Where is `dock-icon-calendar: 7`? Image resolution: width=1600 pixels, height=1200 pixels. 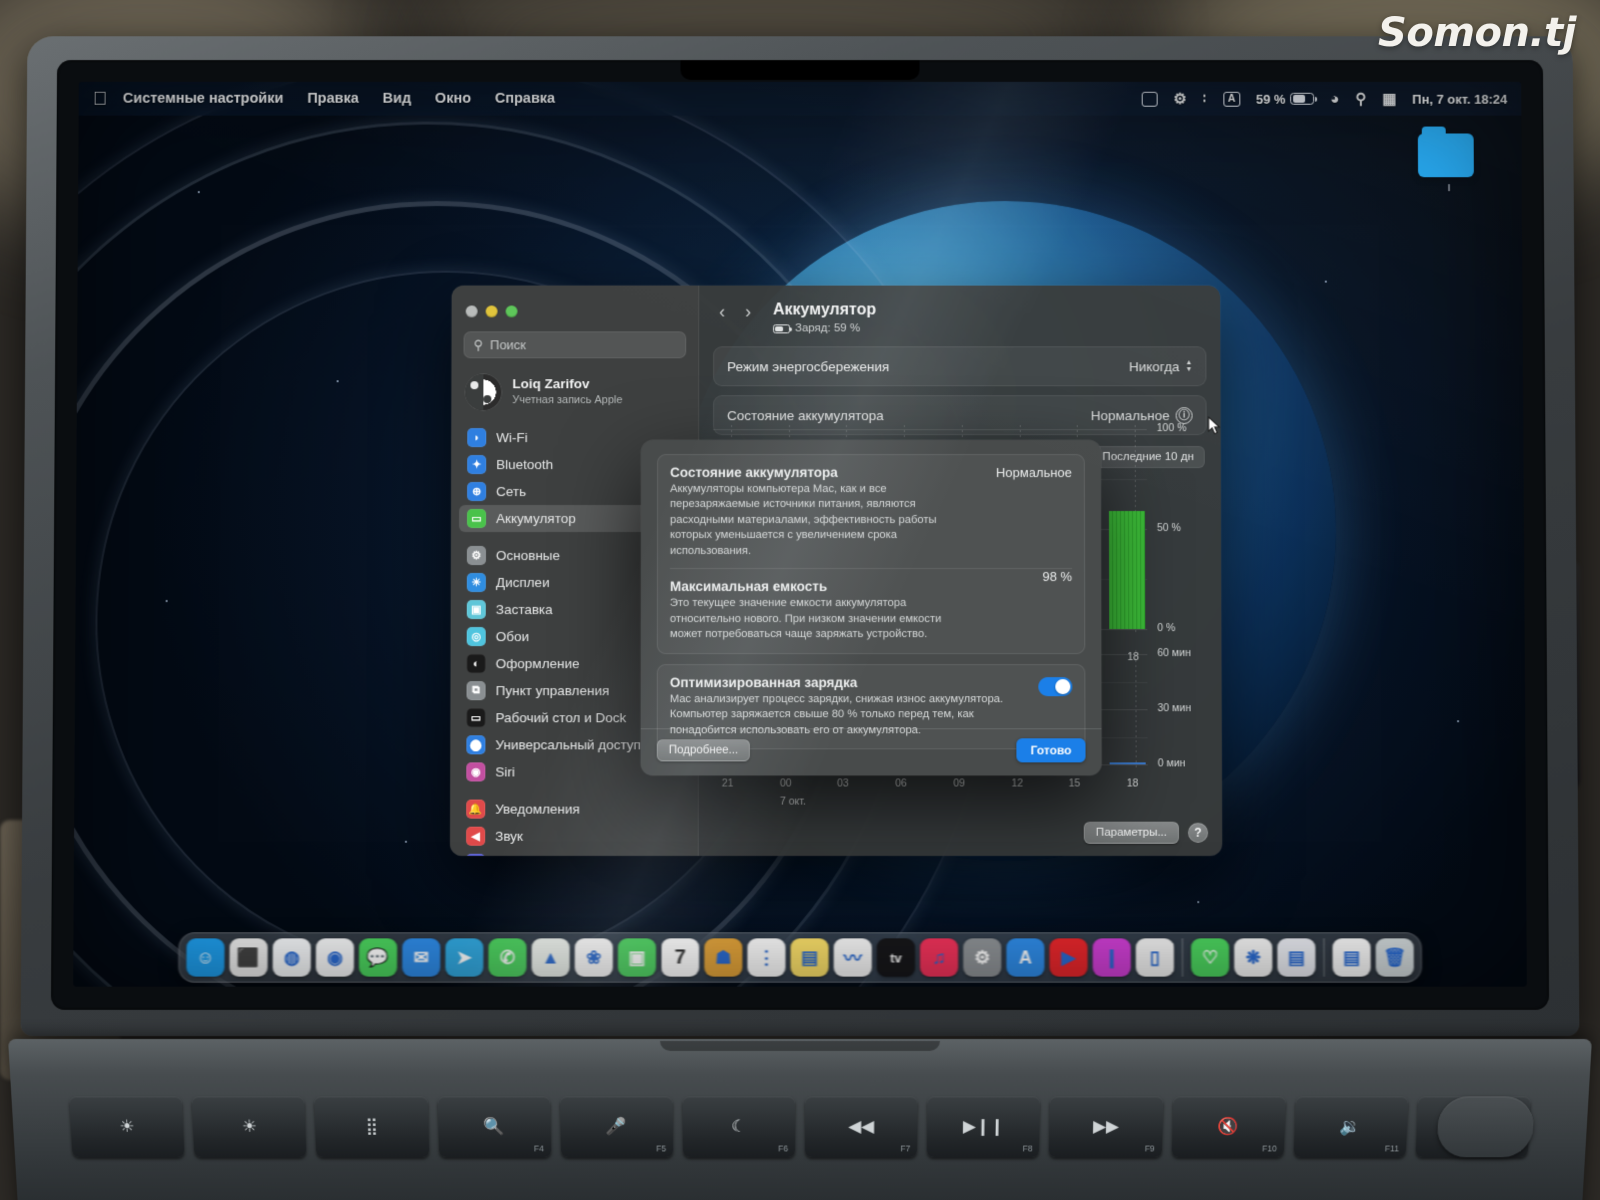 dock-icon-calendar: 7 is located at coordinates (680, 957).